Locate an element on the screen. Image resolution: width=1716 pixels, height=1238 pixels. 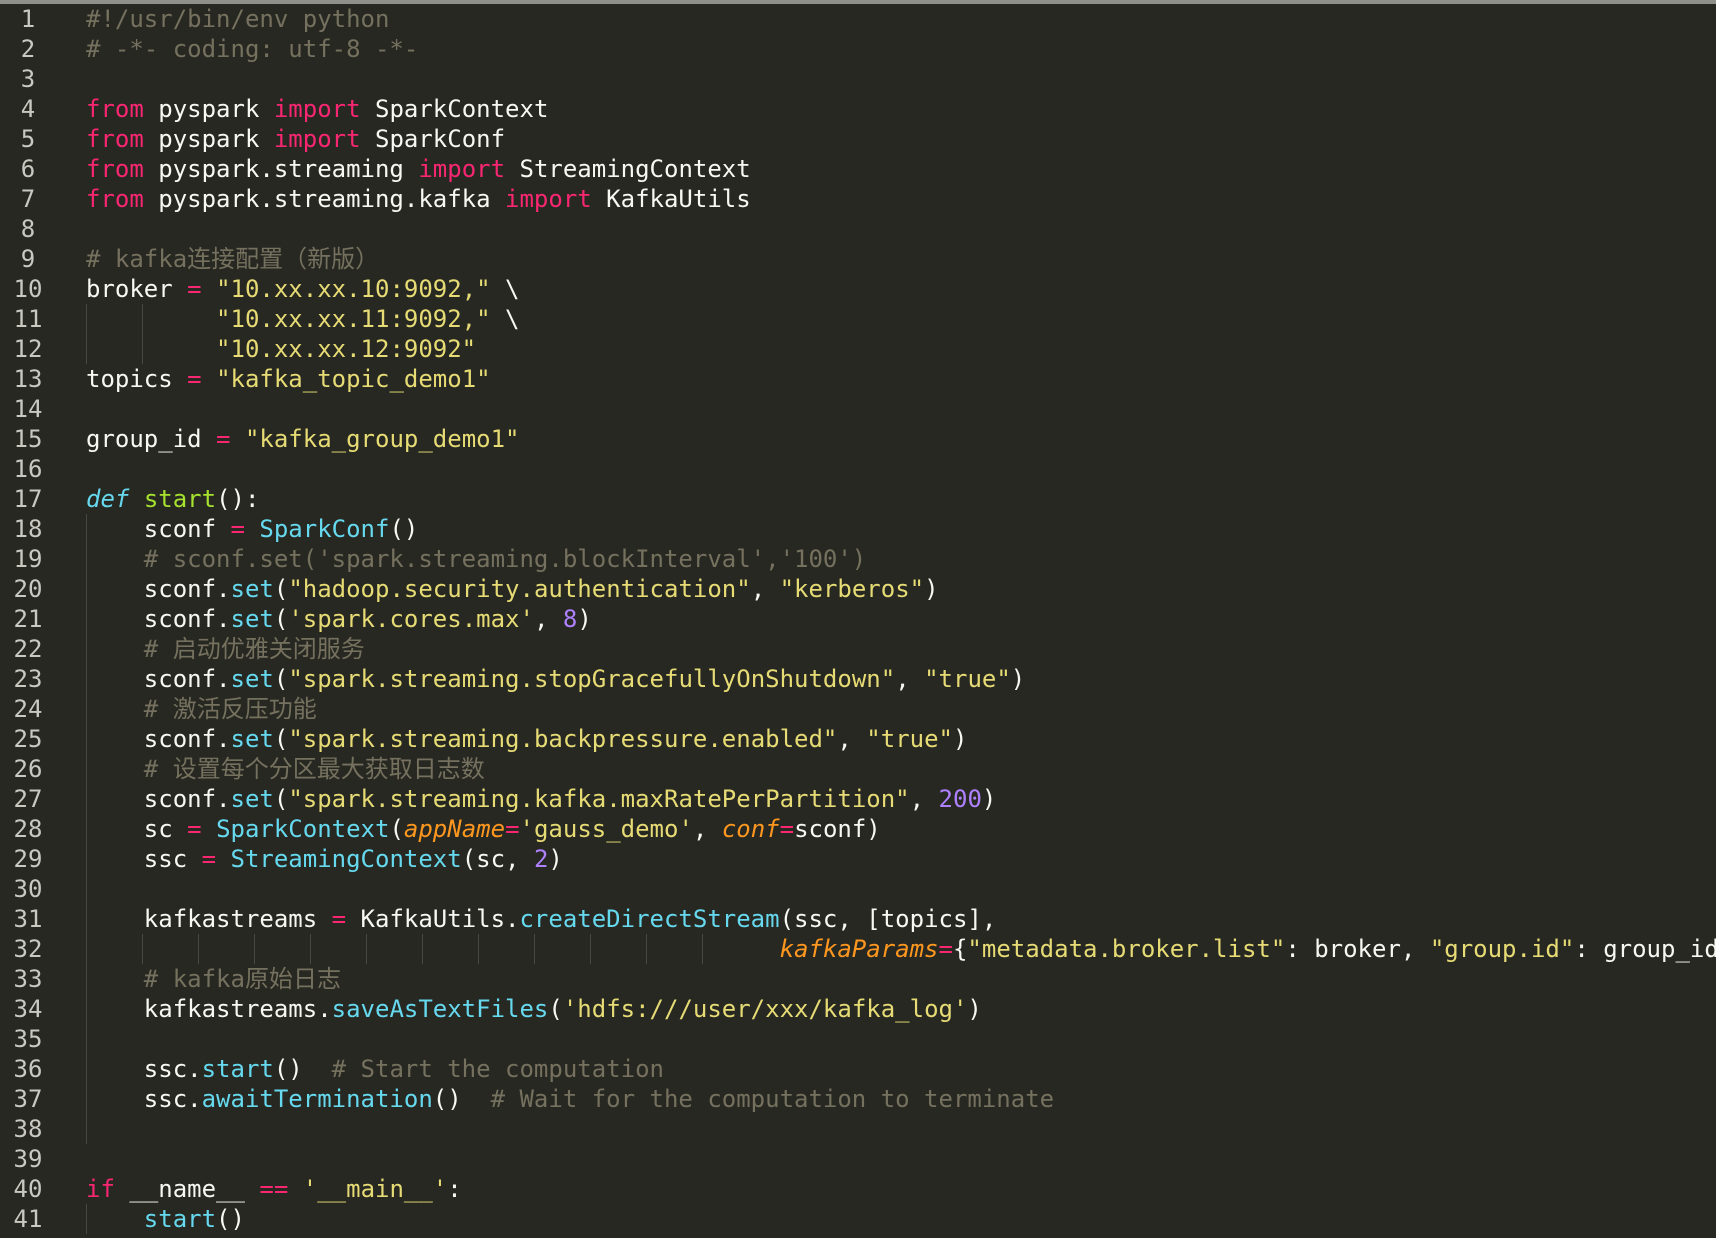
code-line: 10 broker = "10.xx.xx.10:9092," \ is located at coordinates (858, 289).